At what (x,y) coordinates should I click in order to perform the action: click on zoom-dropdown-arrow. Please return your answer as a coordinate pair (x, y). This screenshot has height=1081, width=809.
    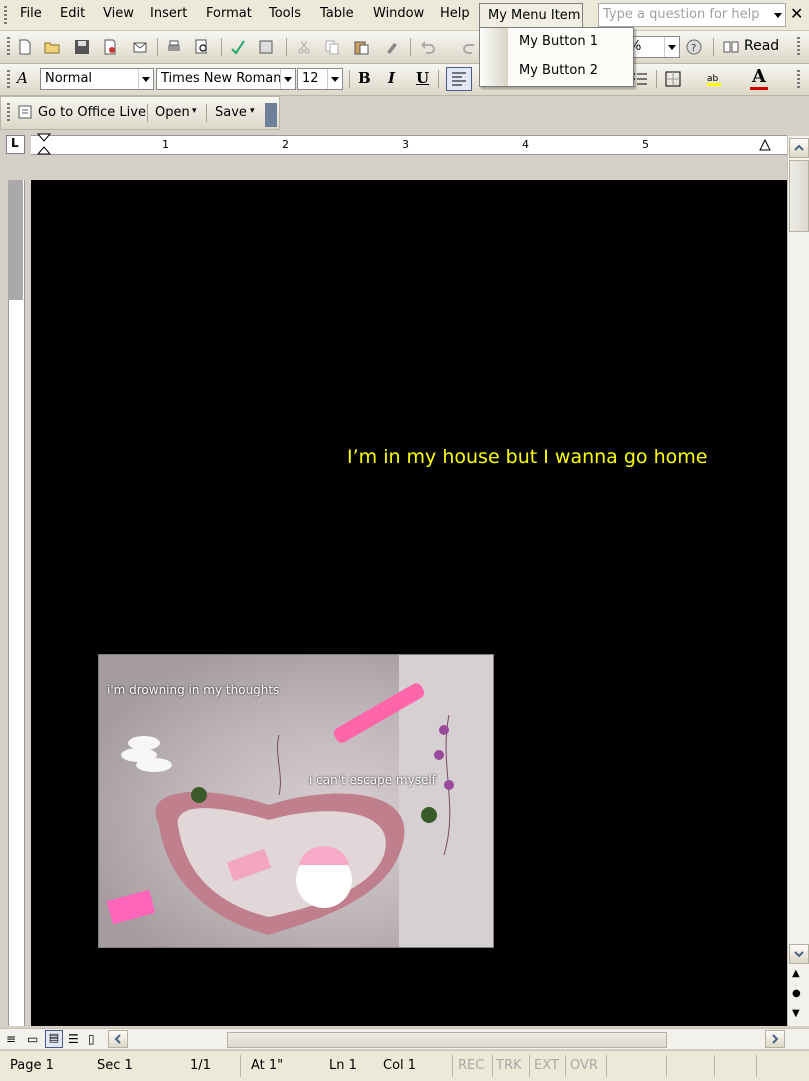
    Looking at the image, I should click on (671, 47).